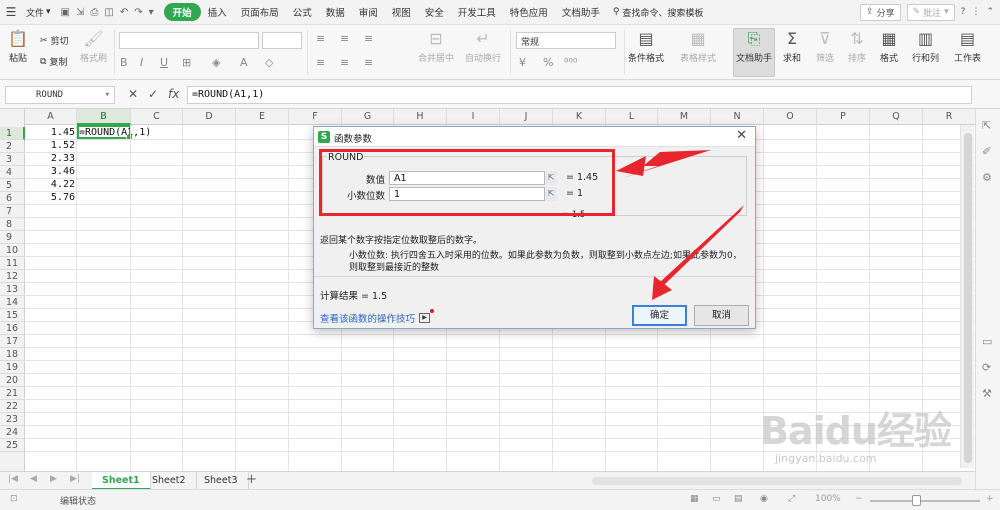 Image resolution: width=1000 pixels, height=510 pixels. I want to click on align-middle-icon: ≡, so click(344, 38).